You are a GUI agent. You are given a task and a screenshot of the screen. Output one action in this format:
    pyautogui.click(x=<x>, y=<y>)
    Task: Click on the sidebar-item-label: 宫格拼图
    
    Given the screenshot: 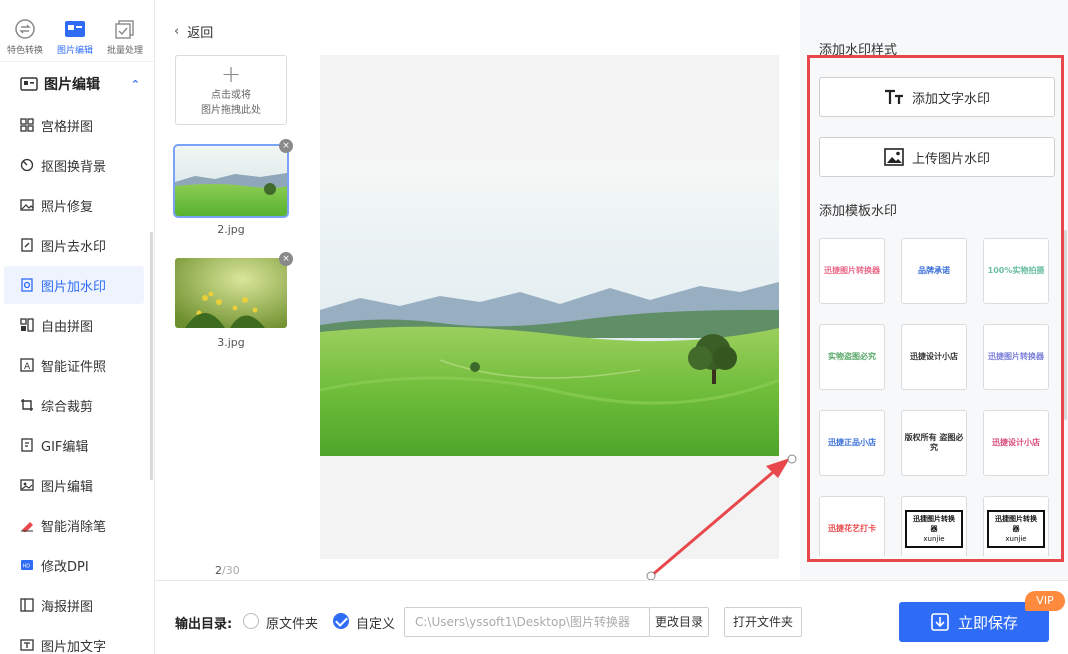 What is the action you would take?
    pyautogui.click(x=67, y=127)
    